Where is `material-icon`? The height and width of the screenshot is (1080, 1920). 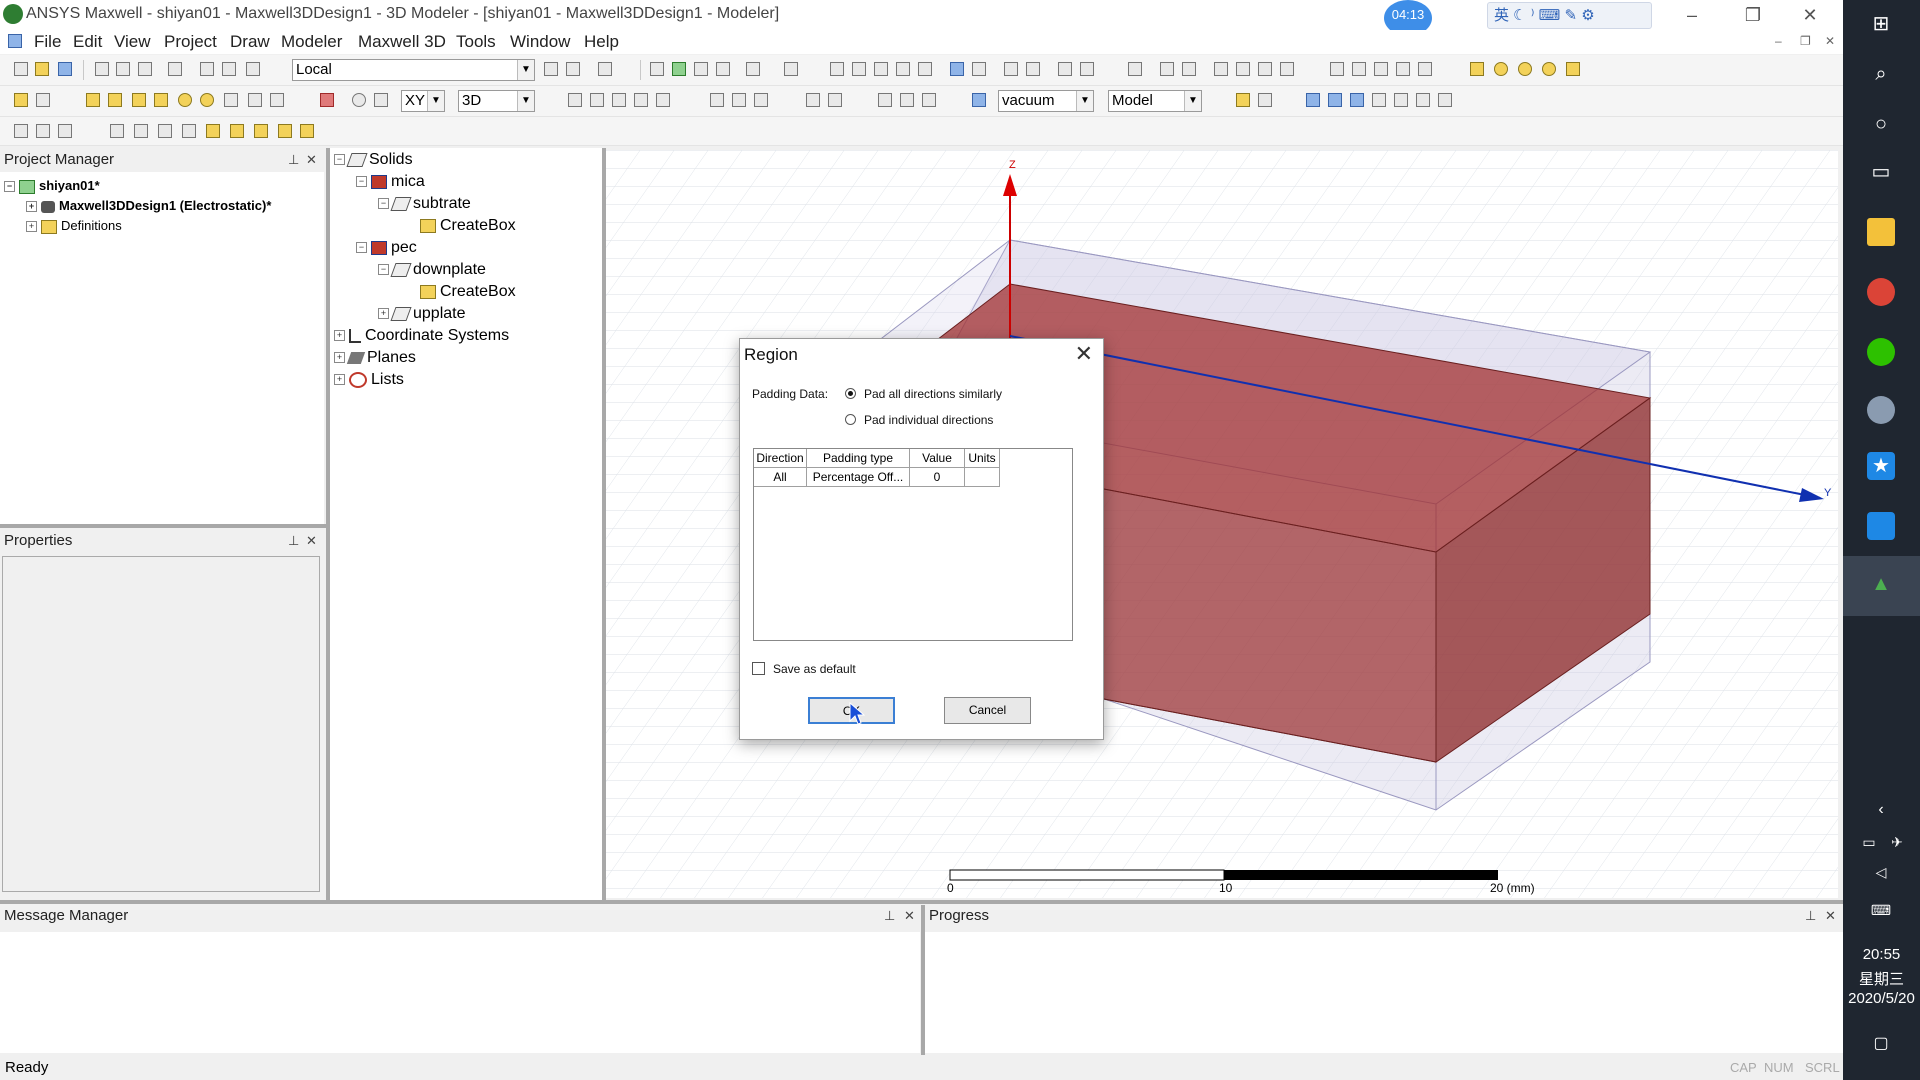
material-icon is located at coordinates (979, 100).